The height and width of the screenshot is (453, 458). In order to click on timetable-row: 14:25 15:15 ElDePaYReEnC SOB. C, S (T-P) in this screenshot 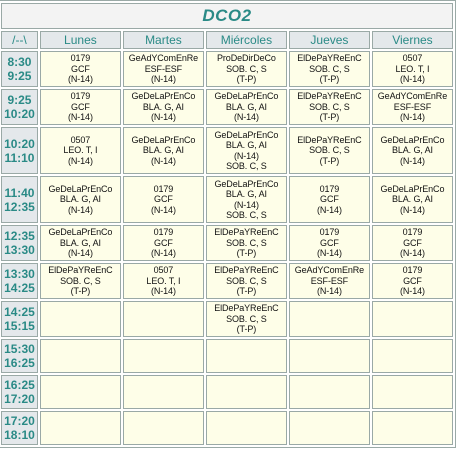, I will do `click(227, 319)`.